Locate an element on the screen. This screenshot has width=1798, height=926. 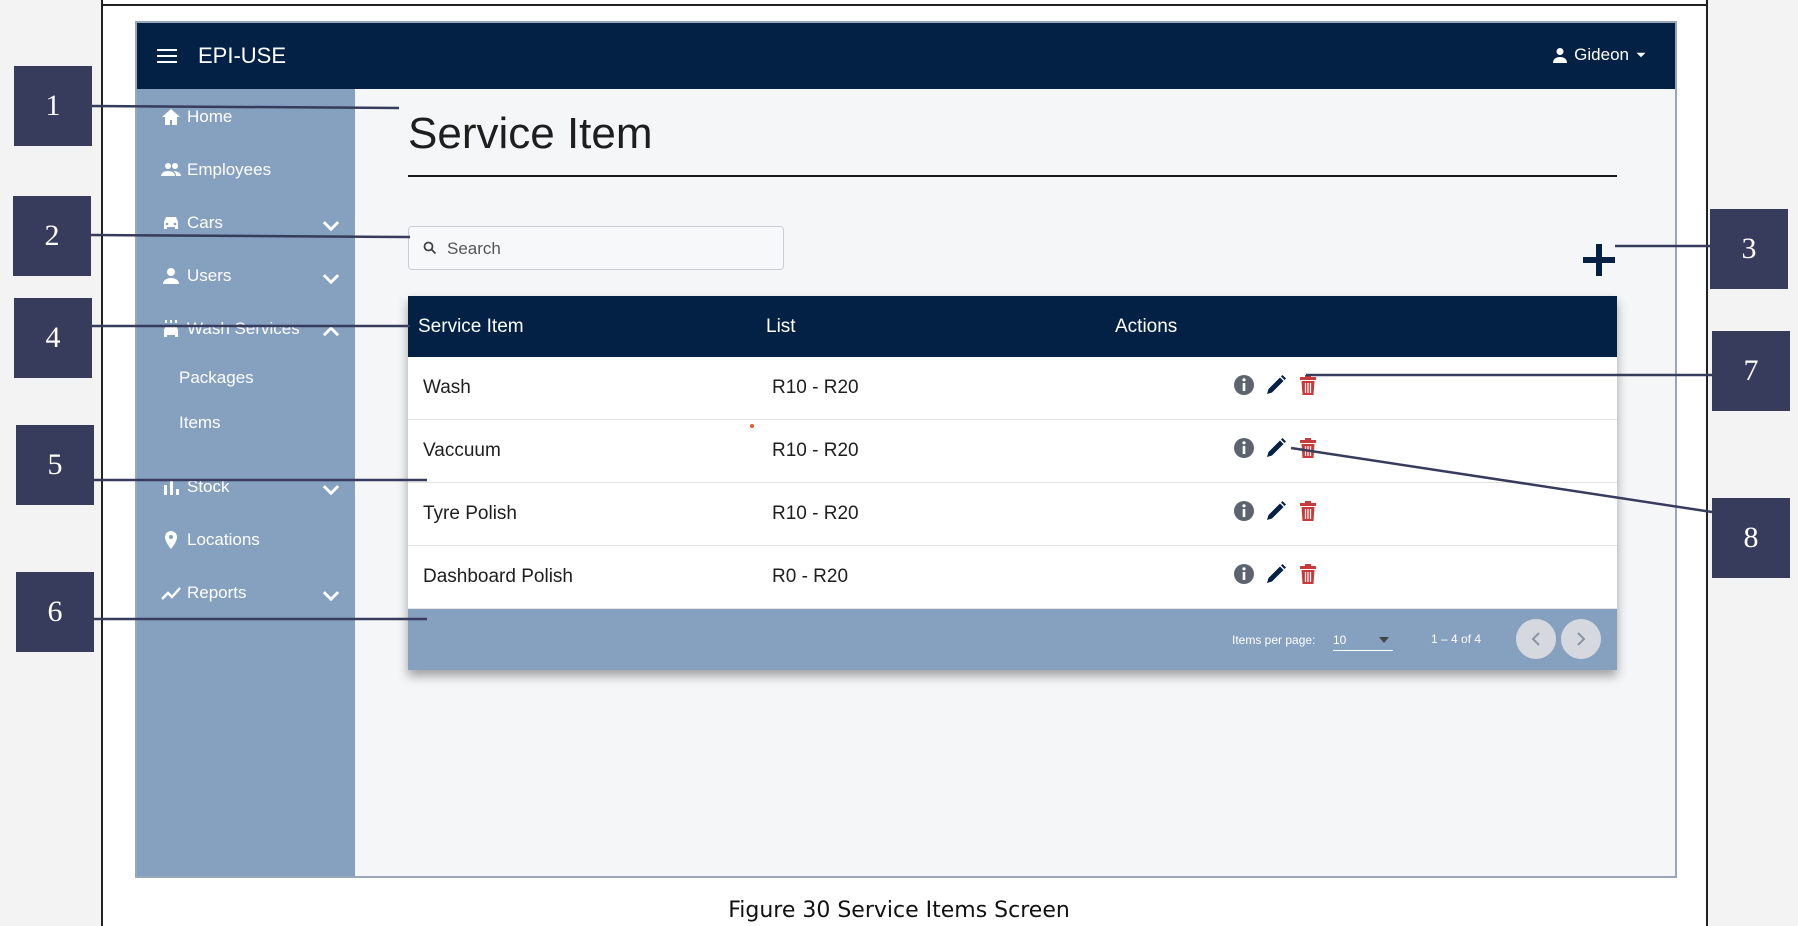
user-name: Gideon is located at coordinates (1601, 54).